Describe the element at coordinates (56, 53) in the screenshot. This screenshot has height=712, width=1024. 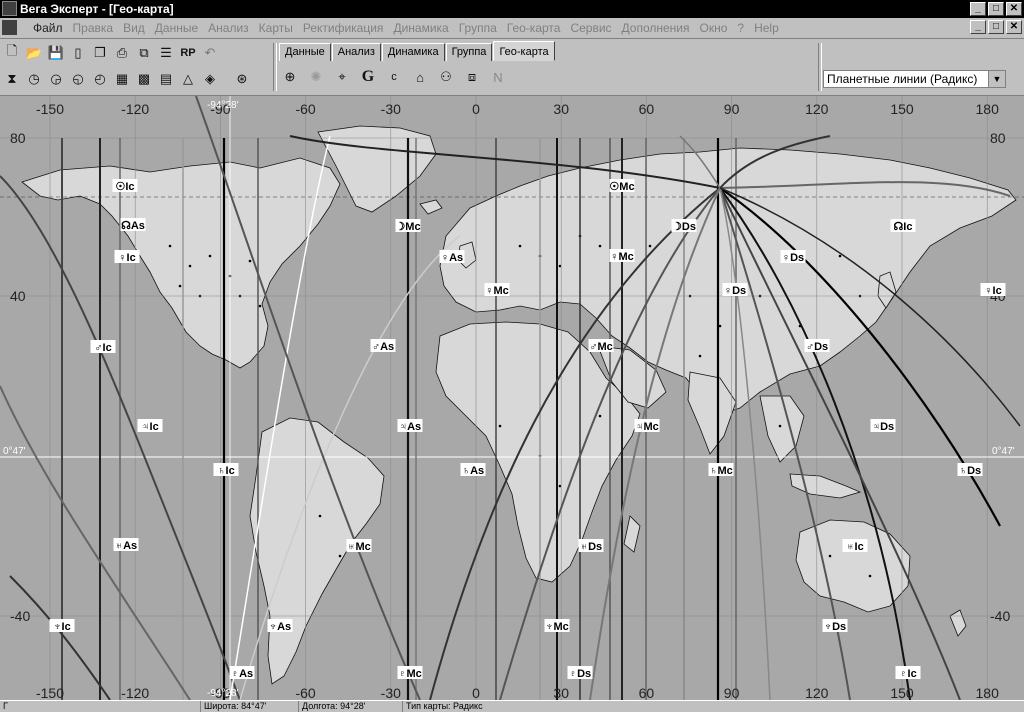
I see `save-icon: 💾` at that location.